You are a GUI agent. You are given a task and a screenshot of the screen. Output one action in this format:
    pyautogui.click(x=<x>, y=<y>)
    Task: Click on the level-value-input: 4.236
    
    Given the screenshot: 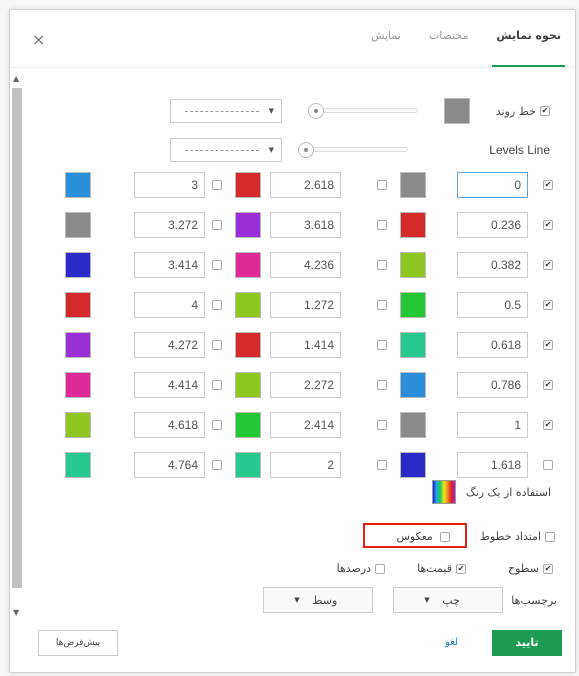 What is the action you would take?
    pyautogui.click(x=305, y=265)
    